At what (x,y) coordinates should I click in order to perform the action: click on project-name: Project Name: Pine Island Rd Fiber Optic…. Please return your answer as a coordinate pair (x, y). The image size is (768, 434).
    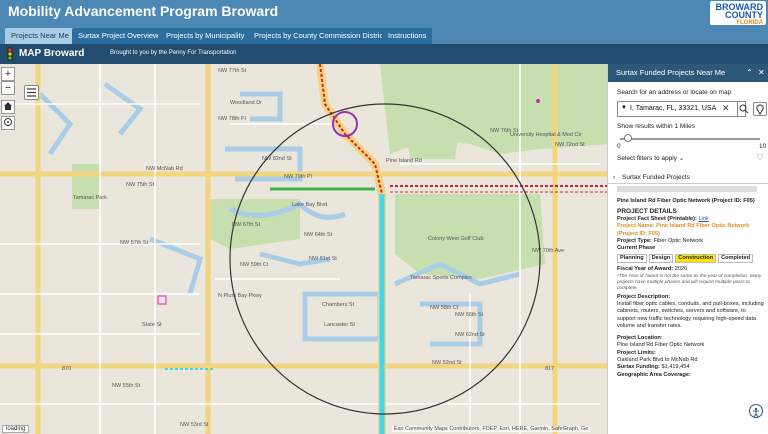
    Looking at the image, I should click on (683, 230).